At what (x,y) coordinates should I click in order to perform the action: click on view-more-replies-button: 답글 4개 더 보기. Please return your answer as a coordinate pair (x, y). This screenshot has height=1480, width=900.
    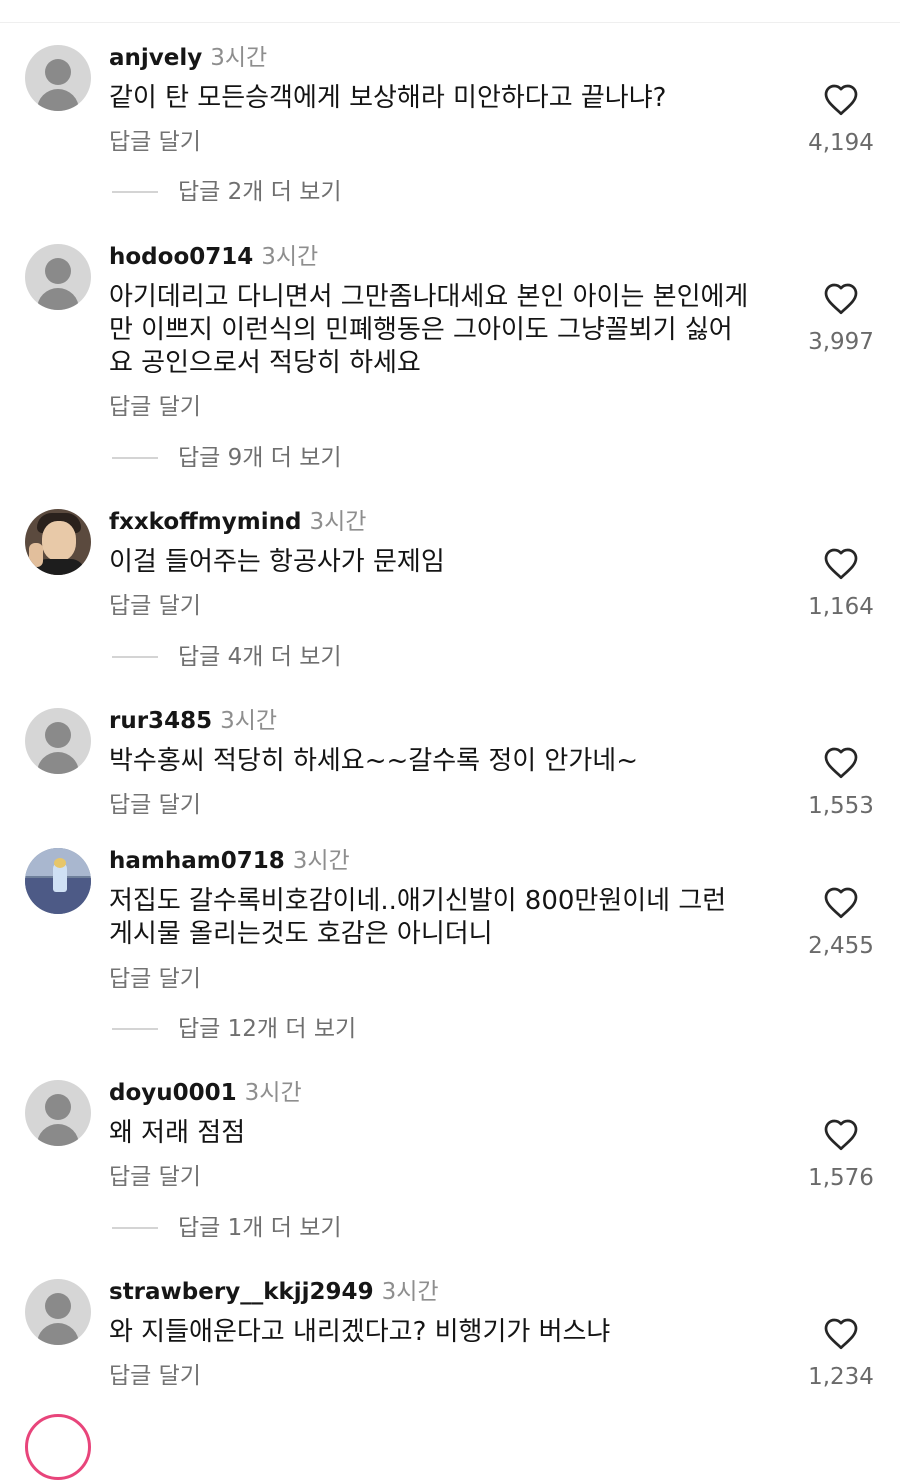
    Looking at the image, I should click on (227, 656).